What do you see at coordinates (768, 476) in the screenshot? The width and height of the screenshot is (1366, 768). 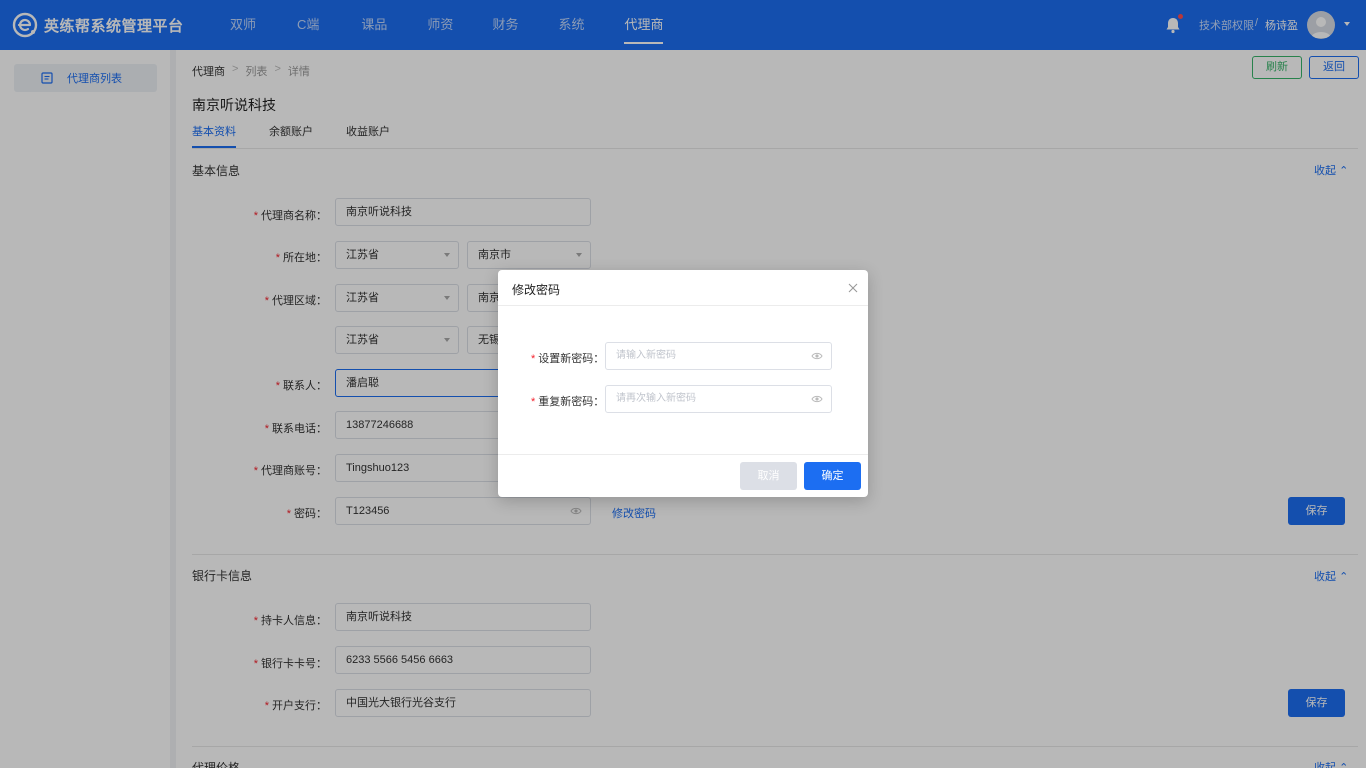 I see `cancel-button: 取消` at bounding box center [768, 476].